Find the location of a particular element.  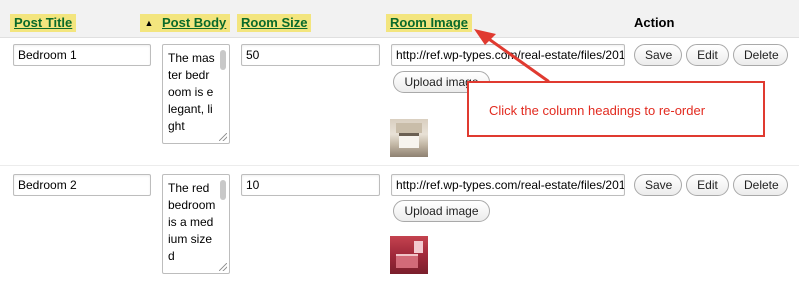

room-size-input: 50 is located at coordinates (310, 55).